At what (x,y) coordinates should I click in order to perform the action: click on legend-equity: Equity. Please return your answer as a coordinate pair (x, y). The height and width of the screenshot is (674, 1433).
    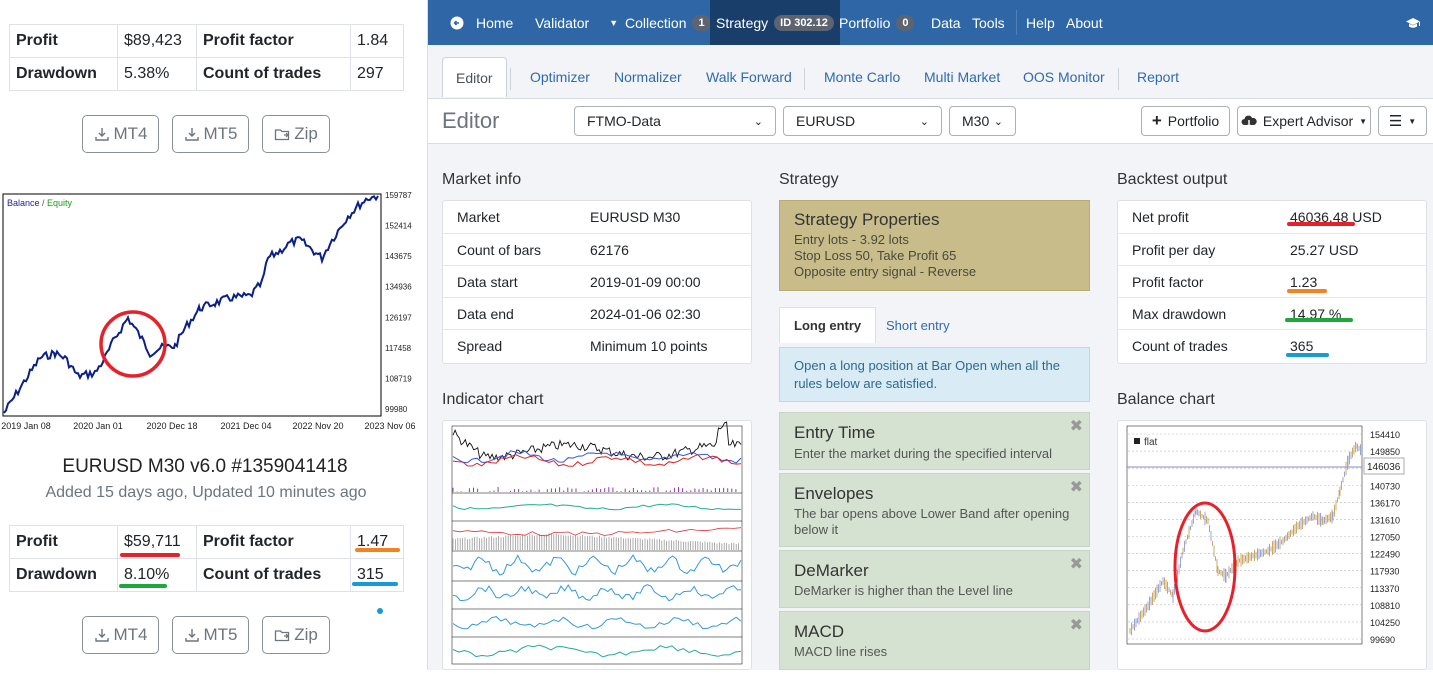
    Looking at the image, I should click on (60, 203).